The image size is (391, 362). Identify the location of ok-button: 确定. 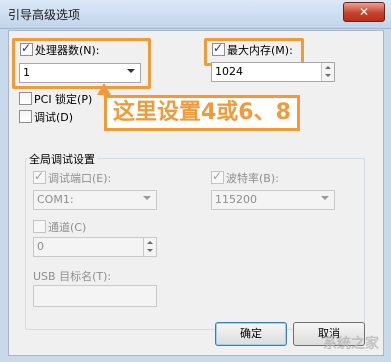
(251, 334).